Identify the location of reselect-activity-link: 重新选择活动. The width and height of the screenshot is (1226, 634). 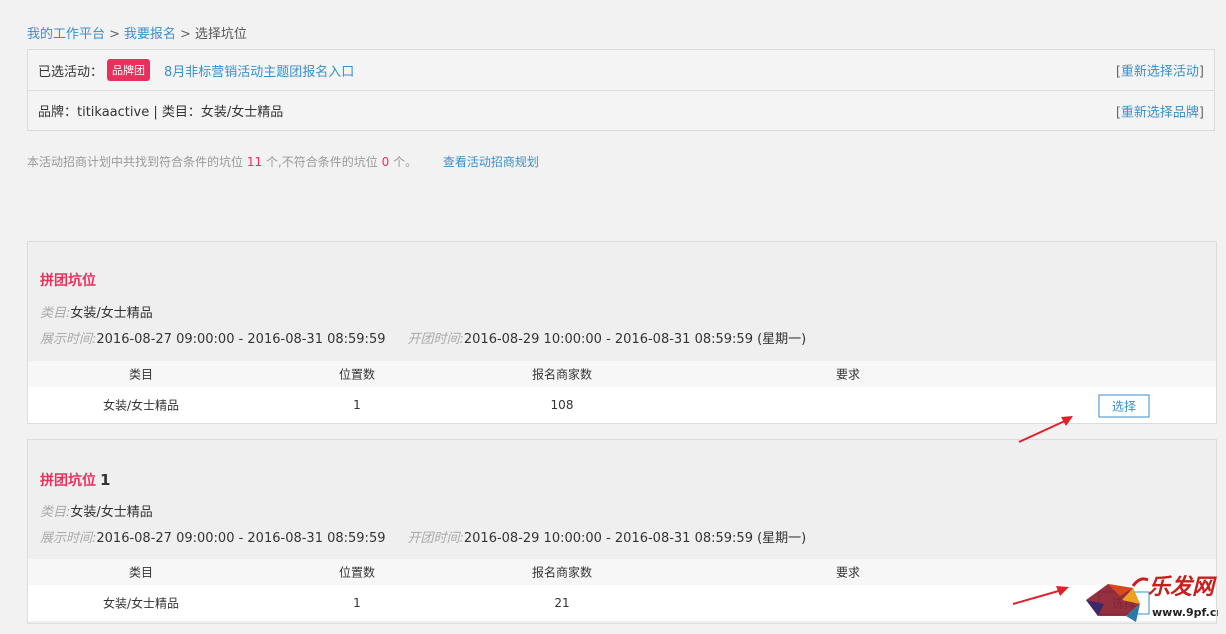
(1160, 72).